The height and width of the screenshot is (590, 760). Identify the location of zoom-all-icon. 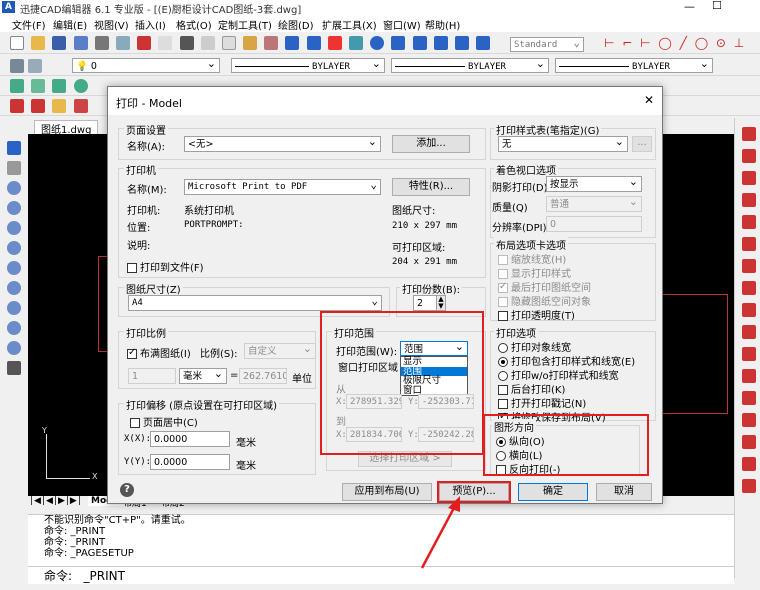
(14, 268).